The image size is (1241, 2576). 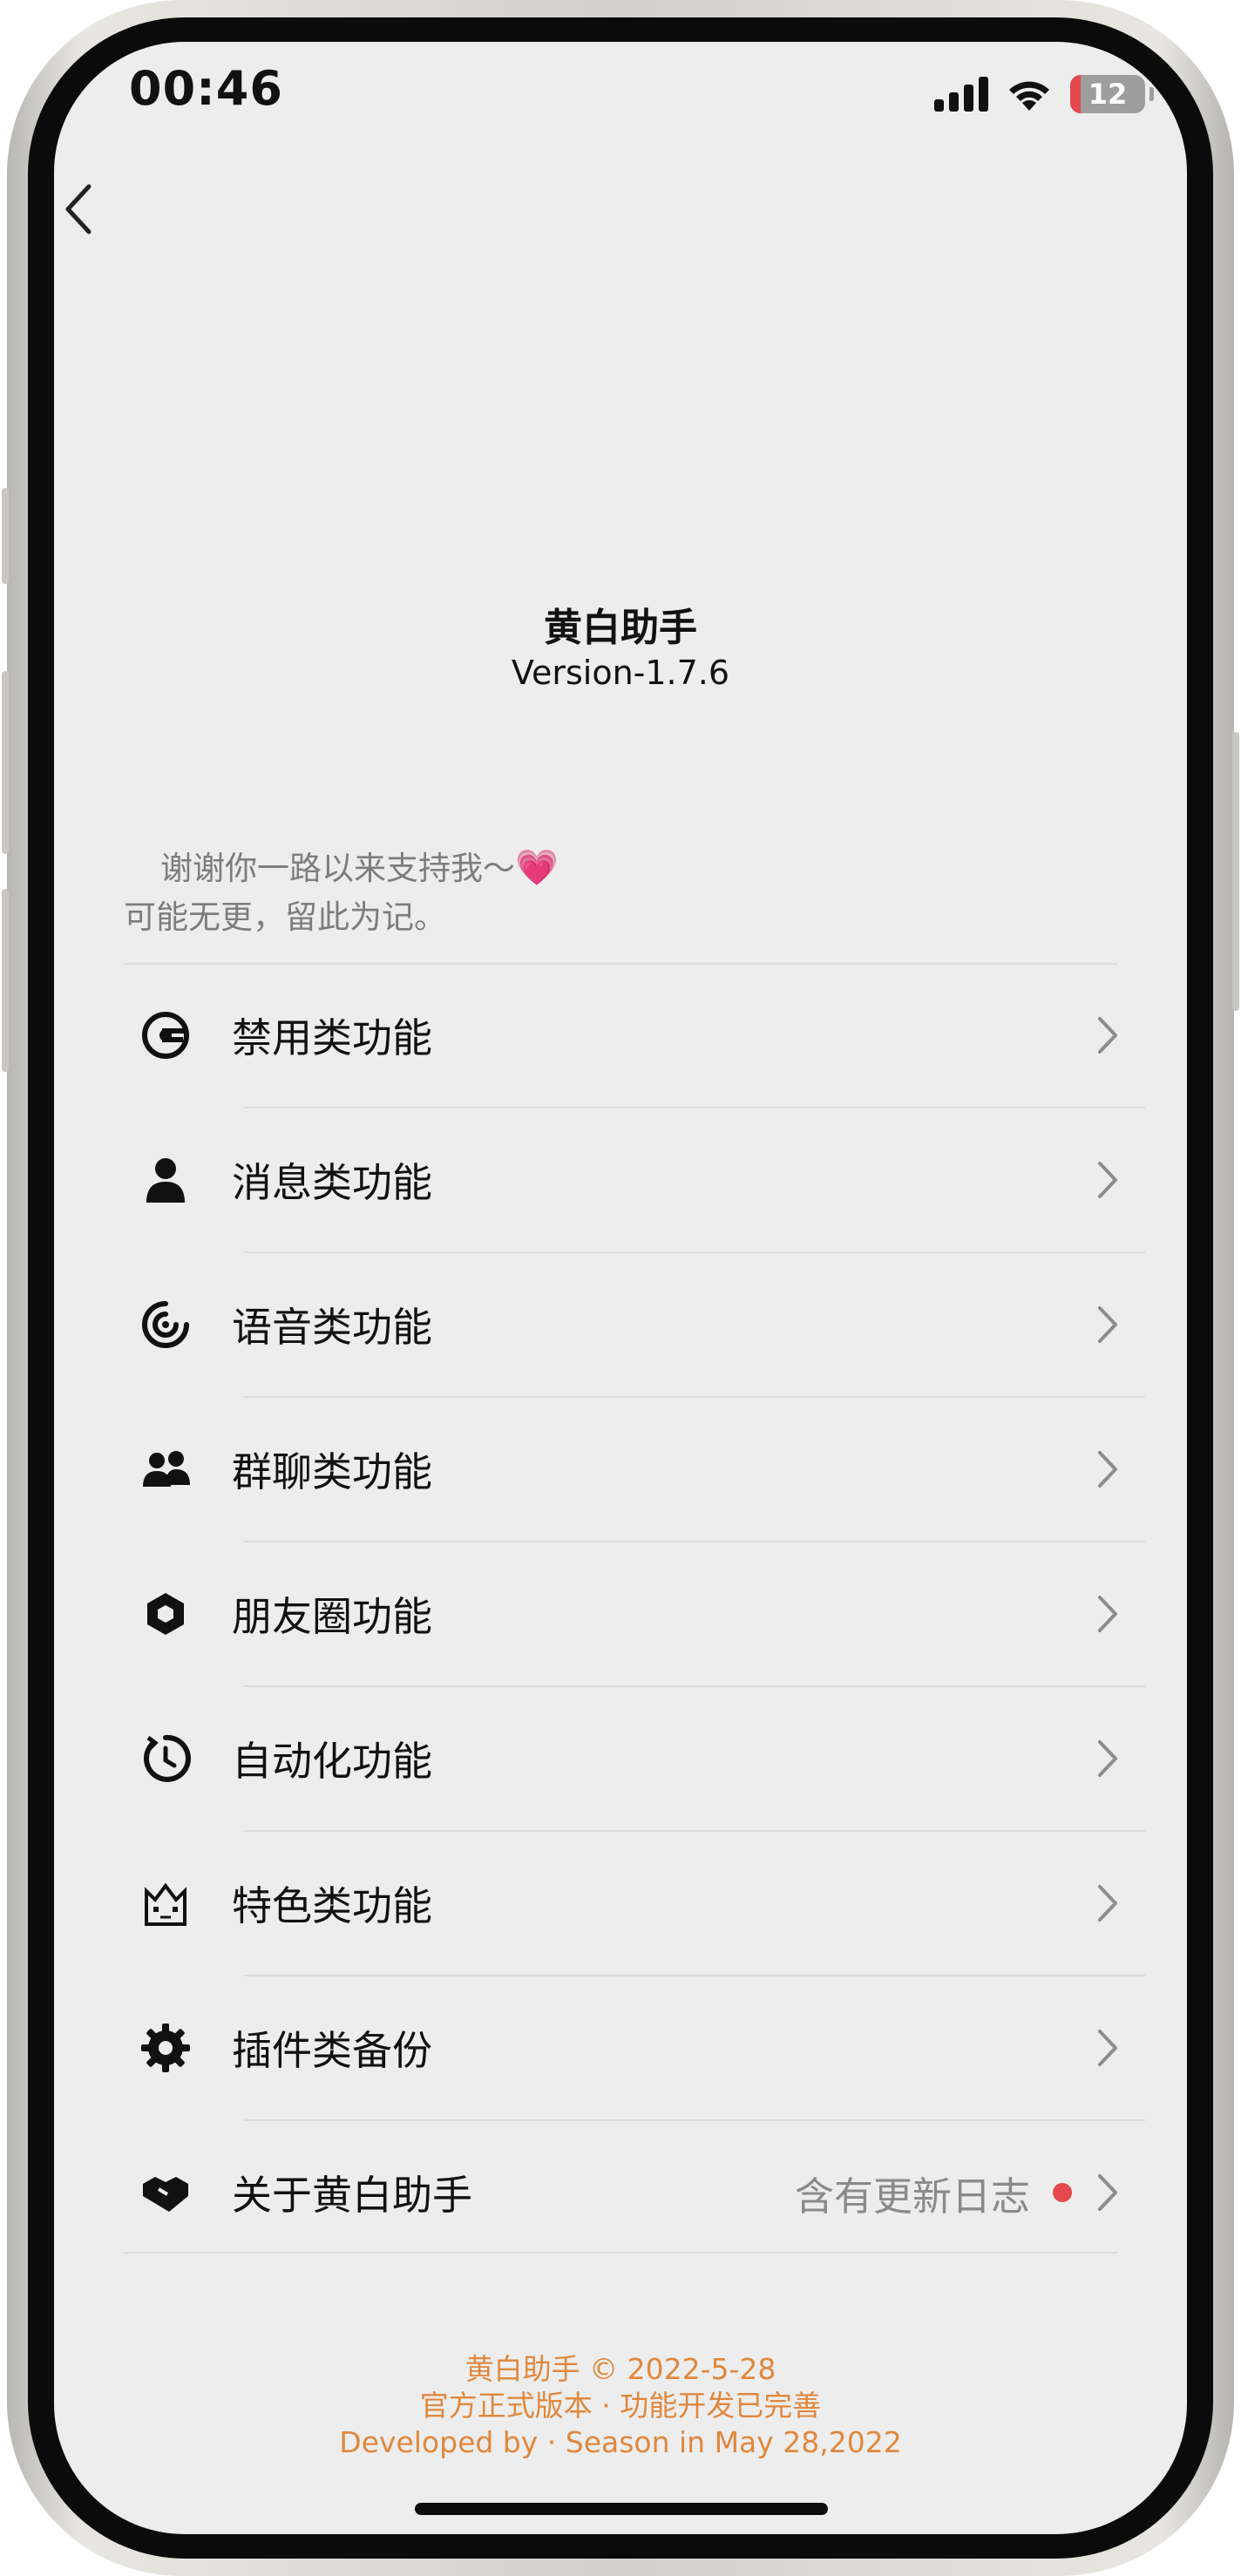 I want to click on app-title: 黄白助手, so click(x=620, y=628).